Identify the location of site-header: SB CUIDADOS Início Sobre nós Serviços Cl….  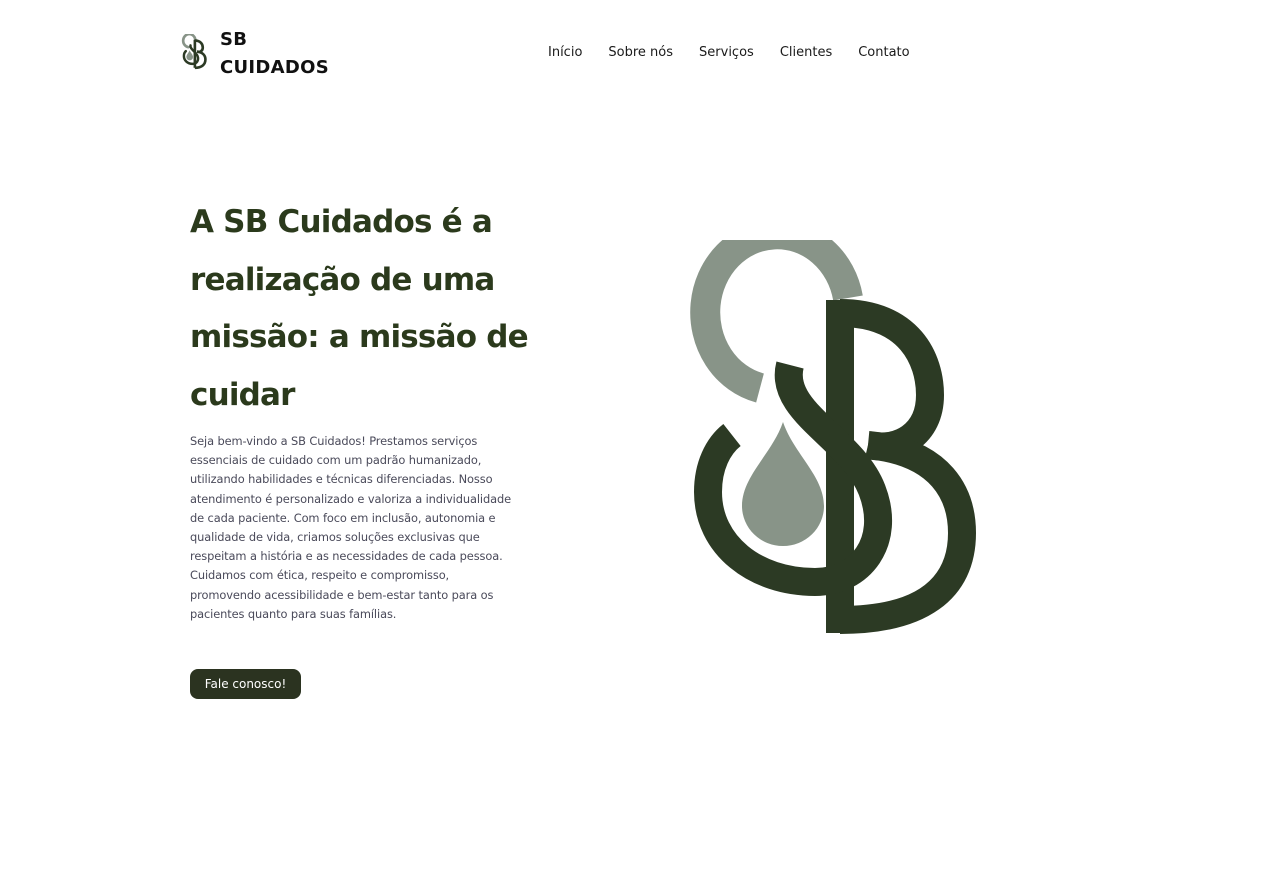
(640, 55).